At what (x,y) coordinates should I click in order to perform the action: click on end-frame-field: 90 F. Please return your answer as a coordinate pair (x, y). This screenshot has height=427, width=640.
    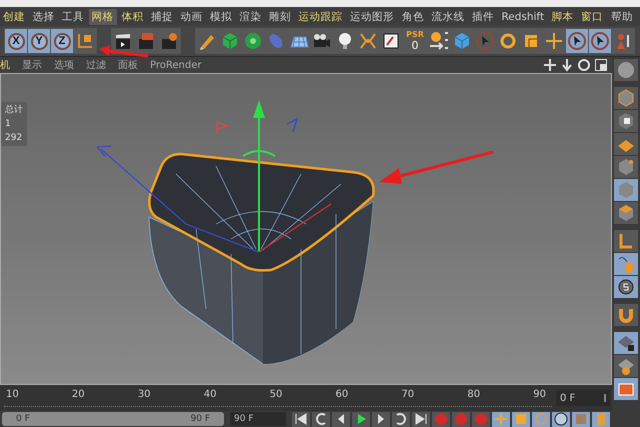
    Looking at the image, I should click on (258, 419).